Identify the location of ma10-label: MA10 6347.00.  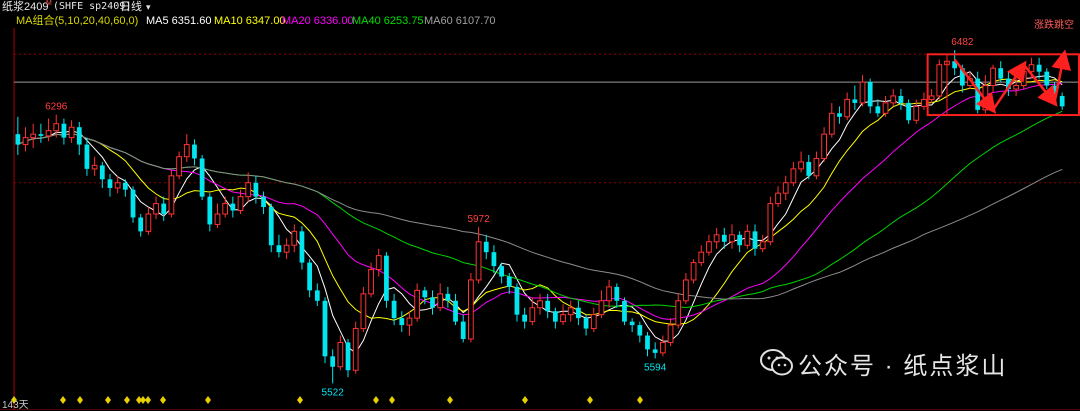
(250, 21).